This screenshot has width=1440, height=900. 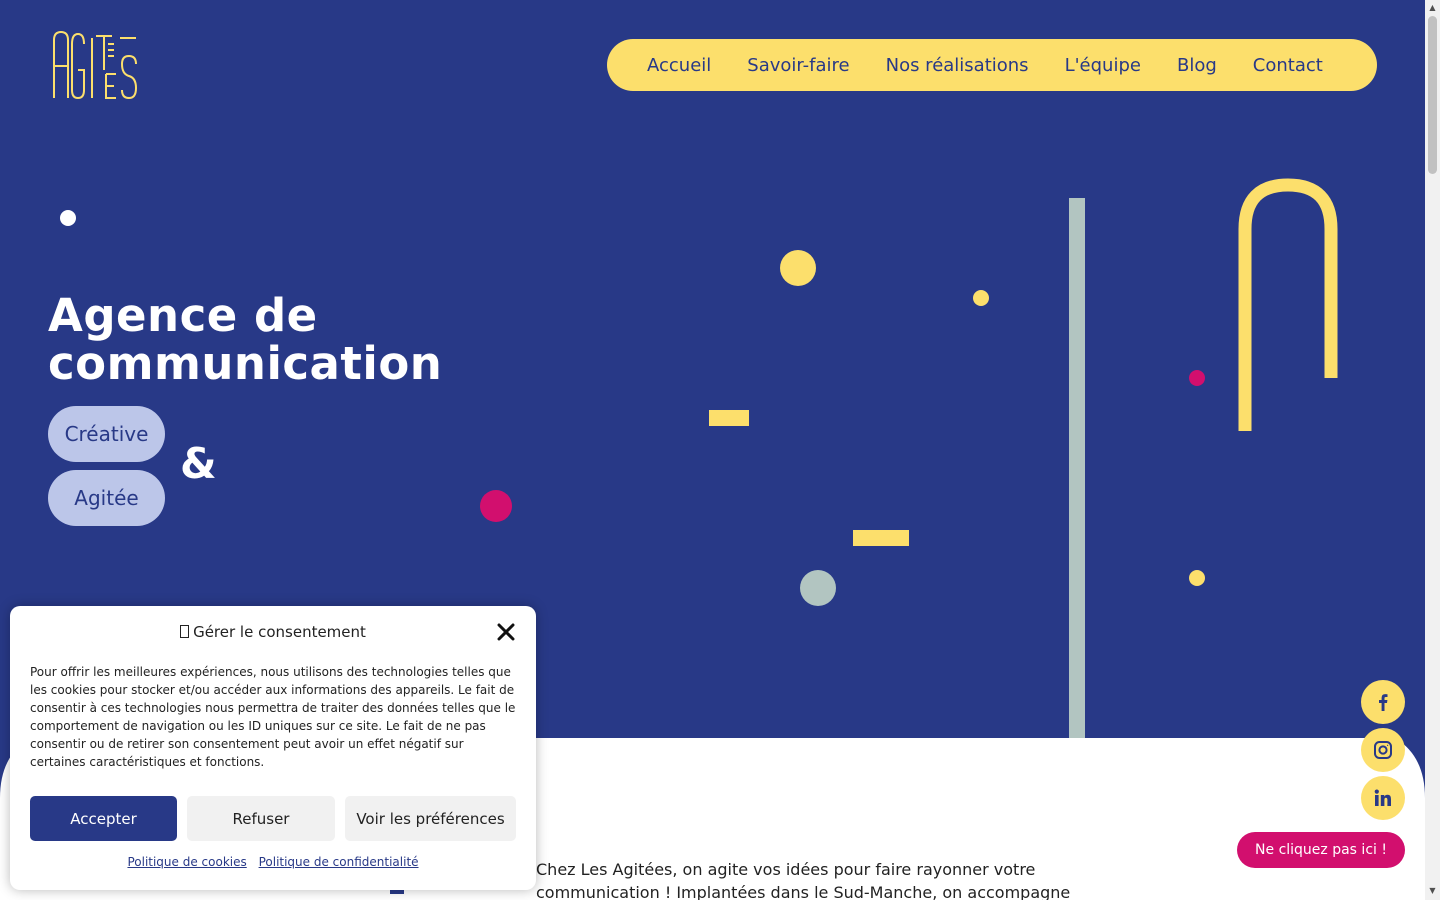 I want to click on cookie-title-text: Gérer le consentement, so click(x=279, y=632).